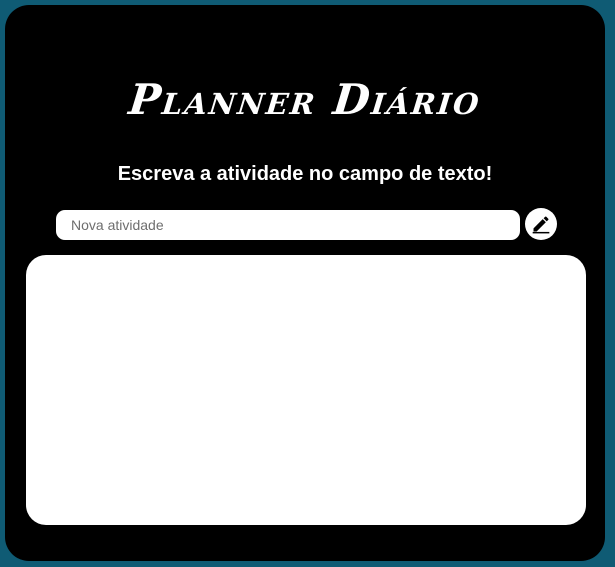 The image size is (615, 567). Describe the element at coordinates (305, 174) in the screenshot. I see `instruction-text: Escreva a atividade no campo de texto!` at that location.